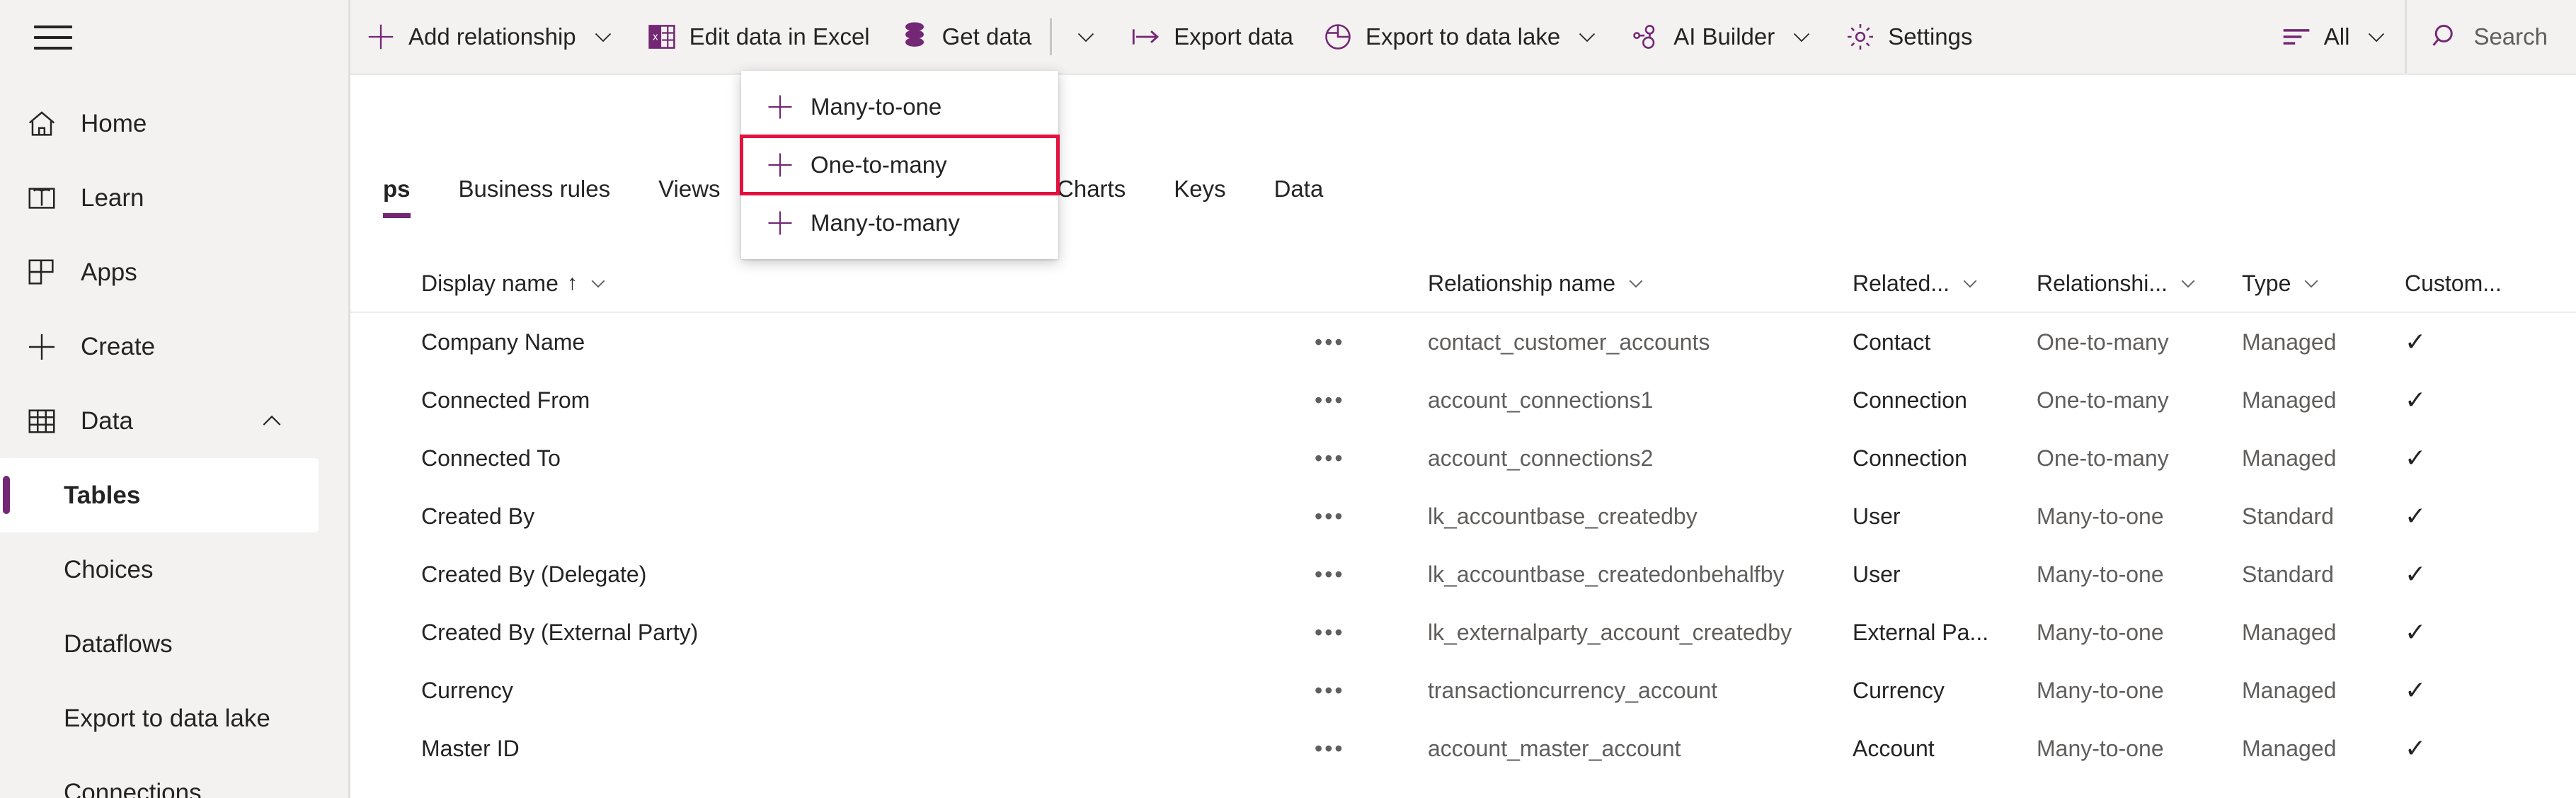 The width and height of the screenshot is (2576, 798). Describe the element at coordinates (160, 569) in the screenshot. I see `sidebar-item-choices: Choices` at that location.